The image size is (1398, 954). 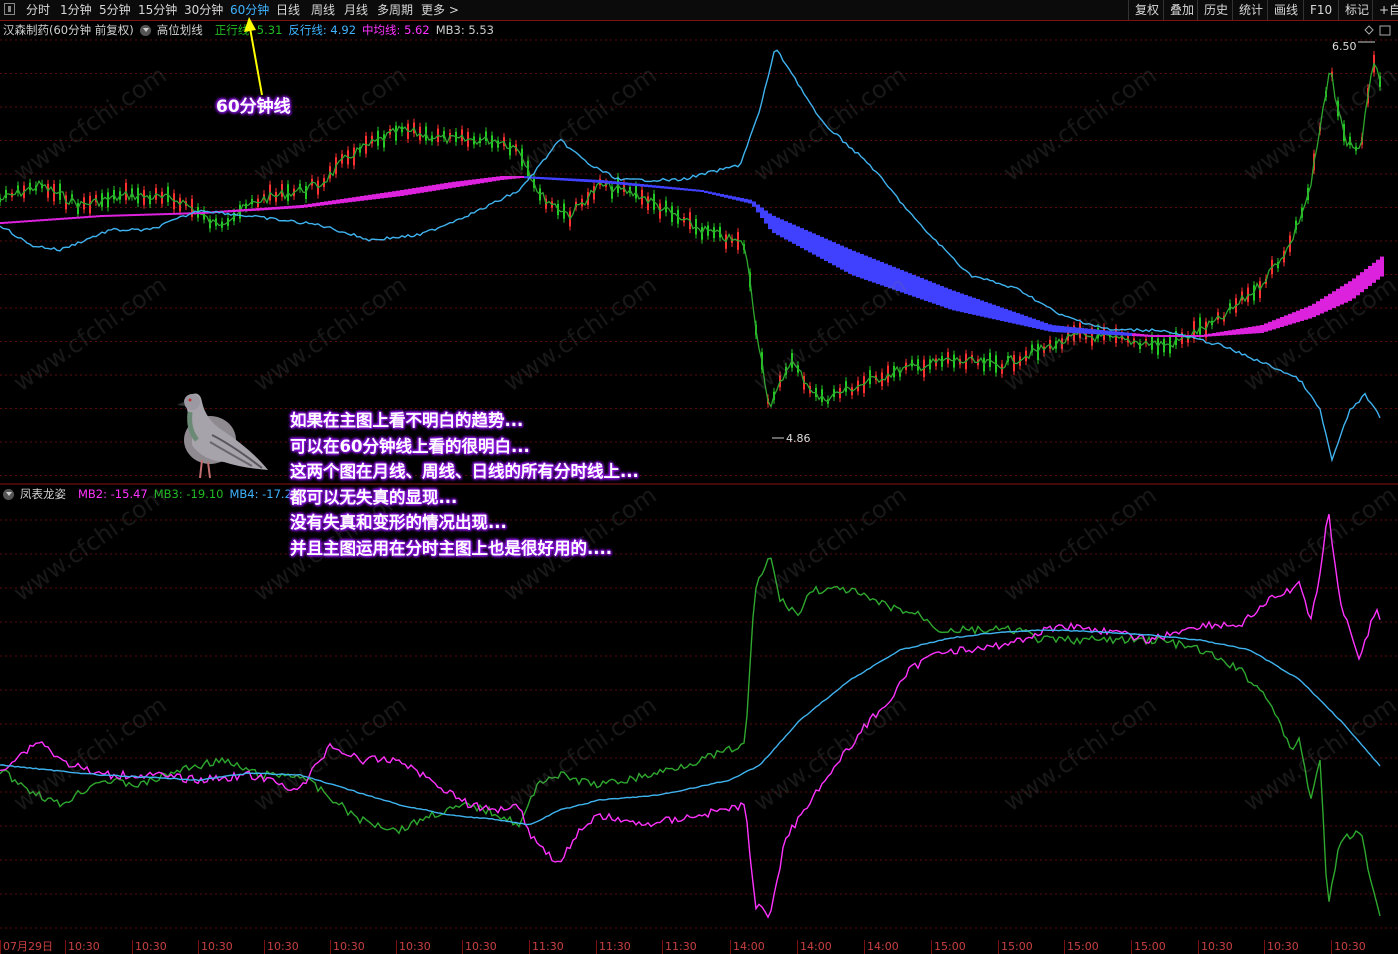 What do you see at coordinates (1369, 30) in the screenshot?
I see `diamond-icon` at bounding box center [1369, 30].